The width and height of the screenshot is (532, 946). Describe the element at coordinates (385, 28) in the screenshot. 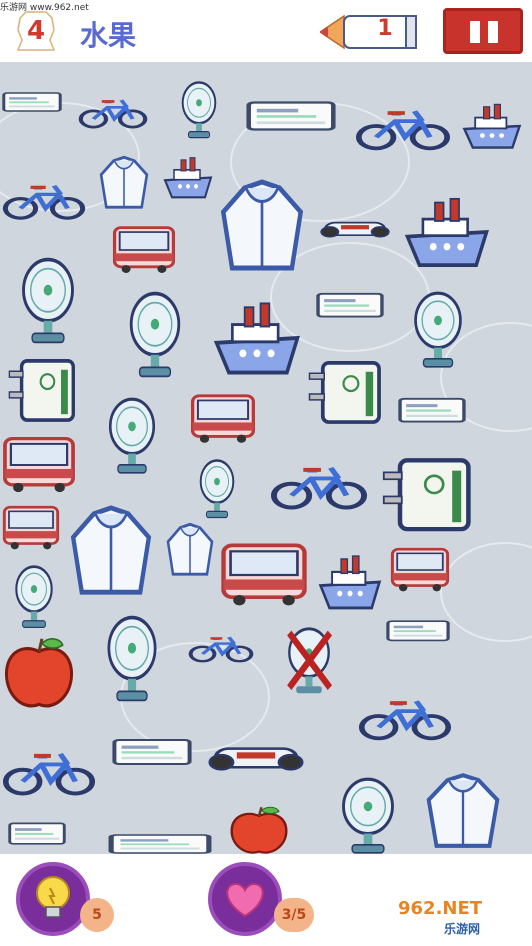

I see `found-count: 1` at that location.